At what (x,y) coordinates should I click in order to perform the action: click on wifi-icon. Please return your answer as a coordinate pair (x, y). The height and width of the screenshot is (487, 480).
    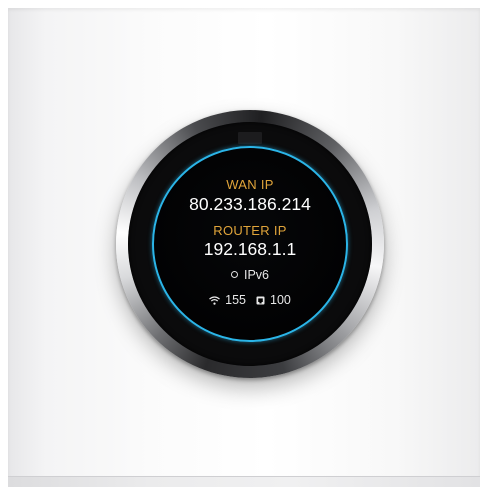
    Looking at the image, I should click on (215, 300).